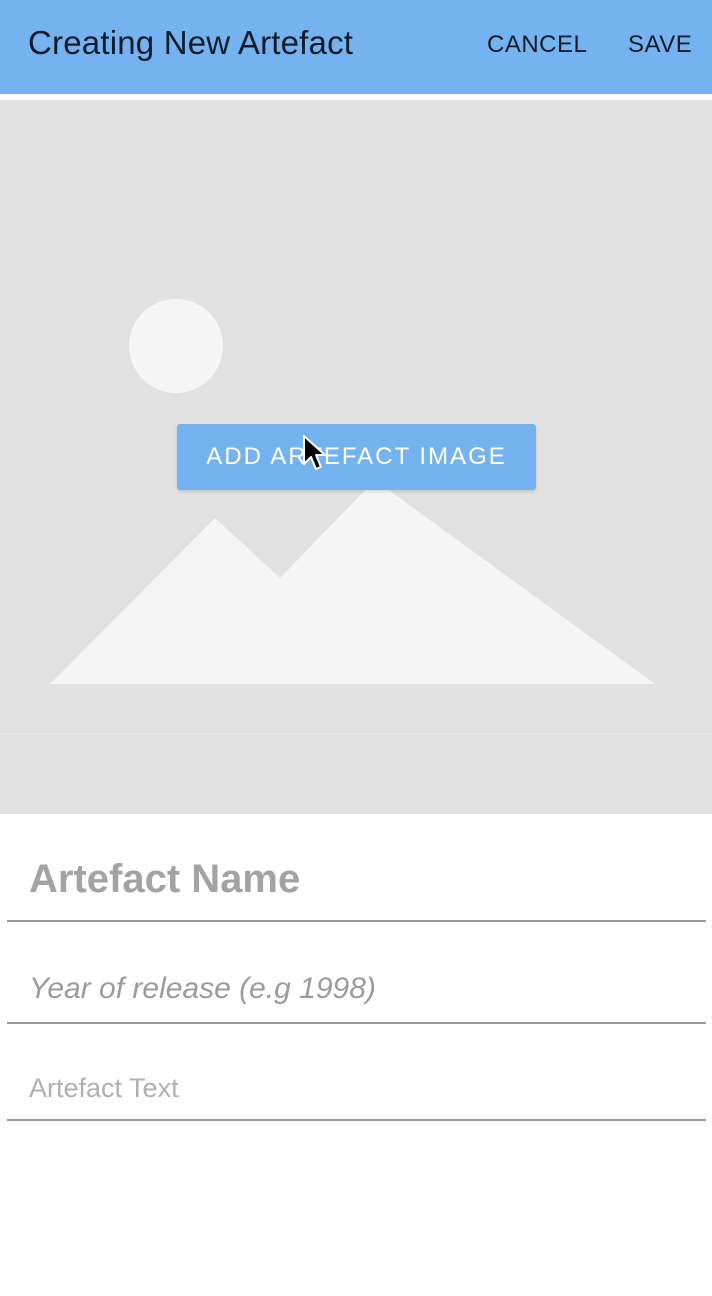 The width and height of the screenshot is (712, 1296). I want to click on save-button: SAVE, so click(660, 45).